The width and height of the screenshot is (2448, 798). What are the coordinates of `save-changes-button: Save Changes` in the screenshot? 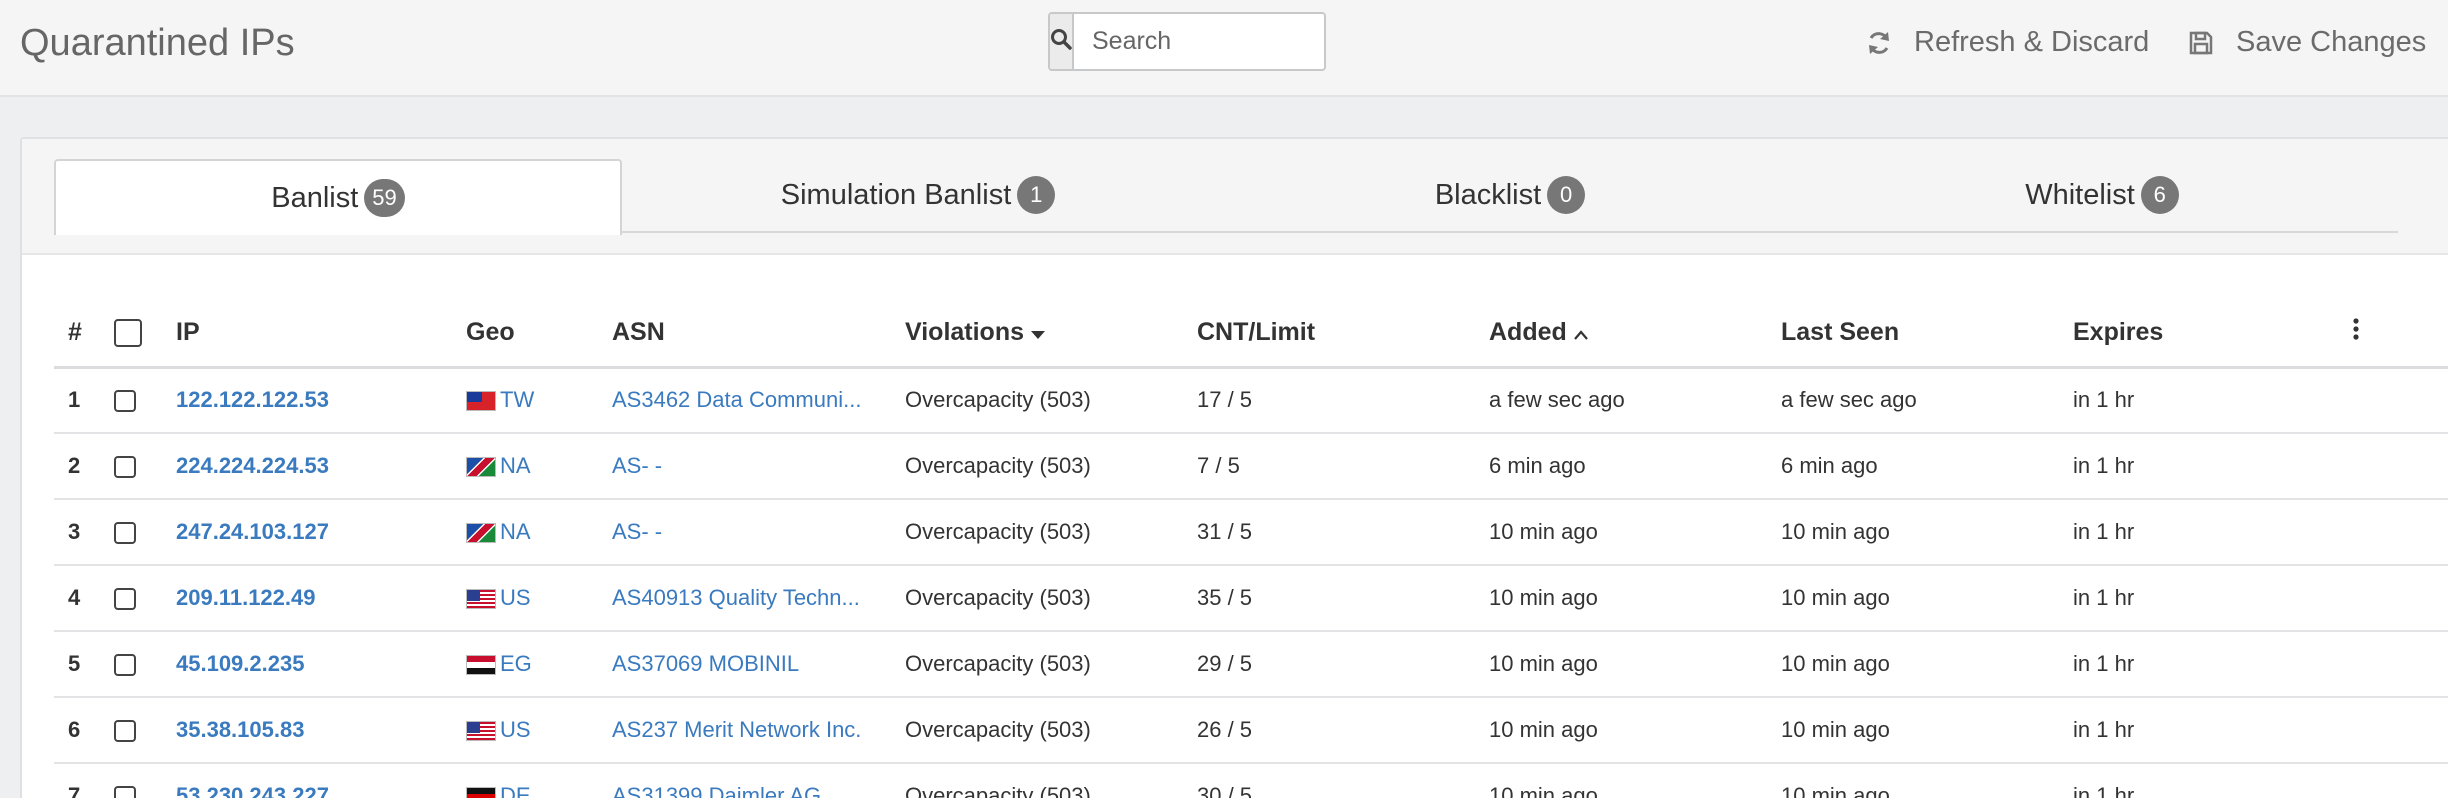 It's located at (2307, 42).